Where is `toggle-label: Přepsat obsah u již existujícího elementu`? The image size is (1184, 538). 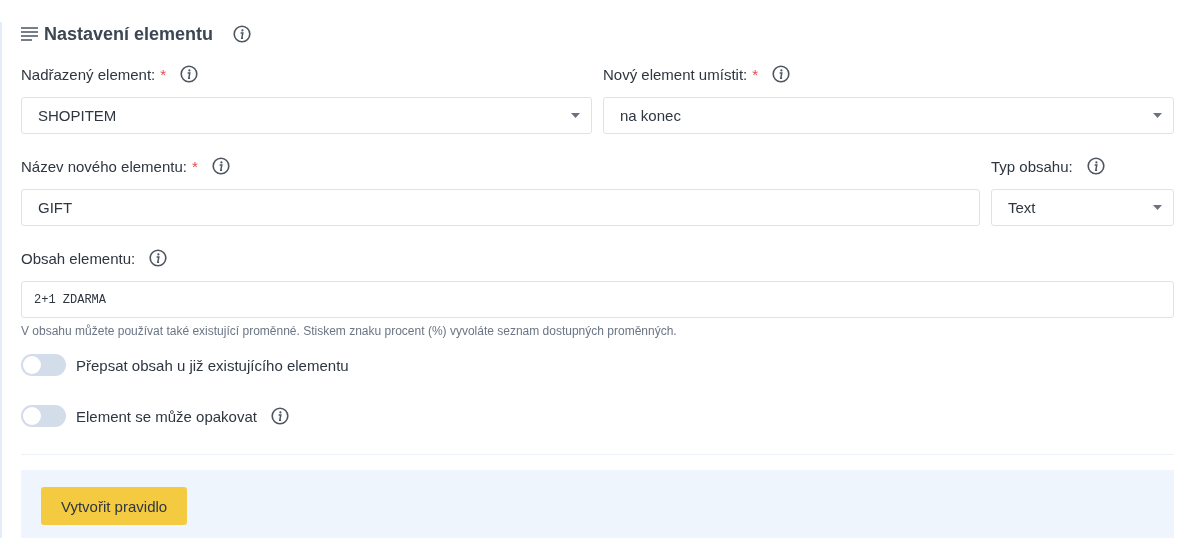 toggle-label: Přepsat obsah u již existujícího elementu is located at coordinates (212, 365).